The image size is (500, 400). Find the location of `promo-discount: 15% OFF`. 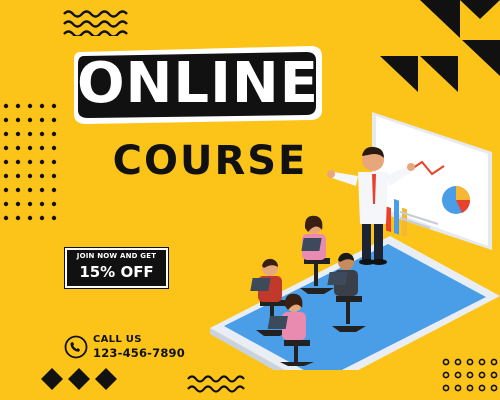

promo-discount: 15% OFF is located at coordinates (116, 272).